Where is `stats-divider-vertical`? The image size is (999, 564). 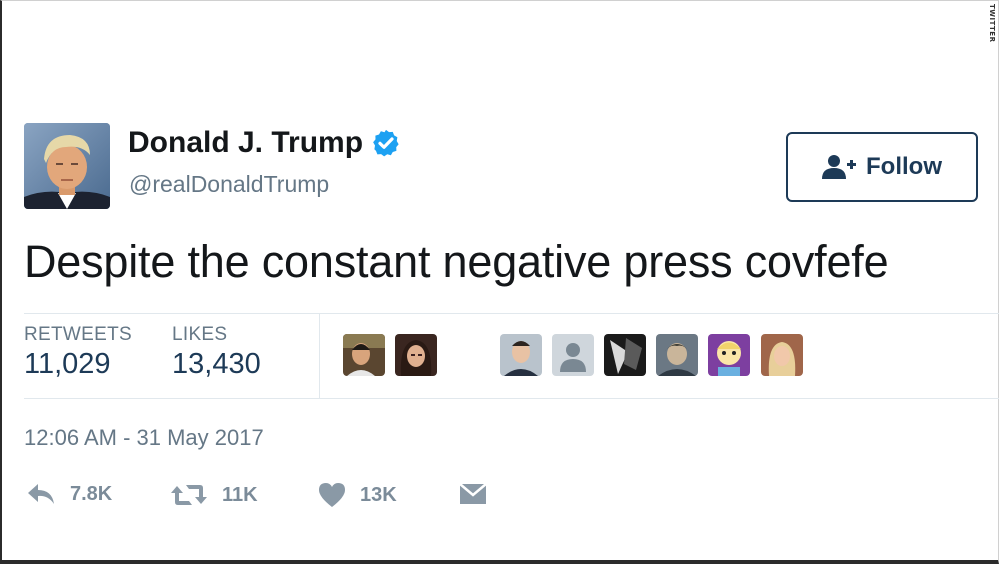 stats-divider-vertical is located at coordinates (319, 356).